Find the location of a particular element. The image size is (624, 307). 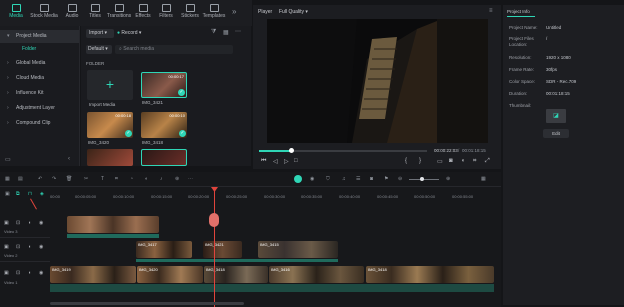

timeline-clip: IMG_3416 is located at coordinates (316, 274).